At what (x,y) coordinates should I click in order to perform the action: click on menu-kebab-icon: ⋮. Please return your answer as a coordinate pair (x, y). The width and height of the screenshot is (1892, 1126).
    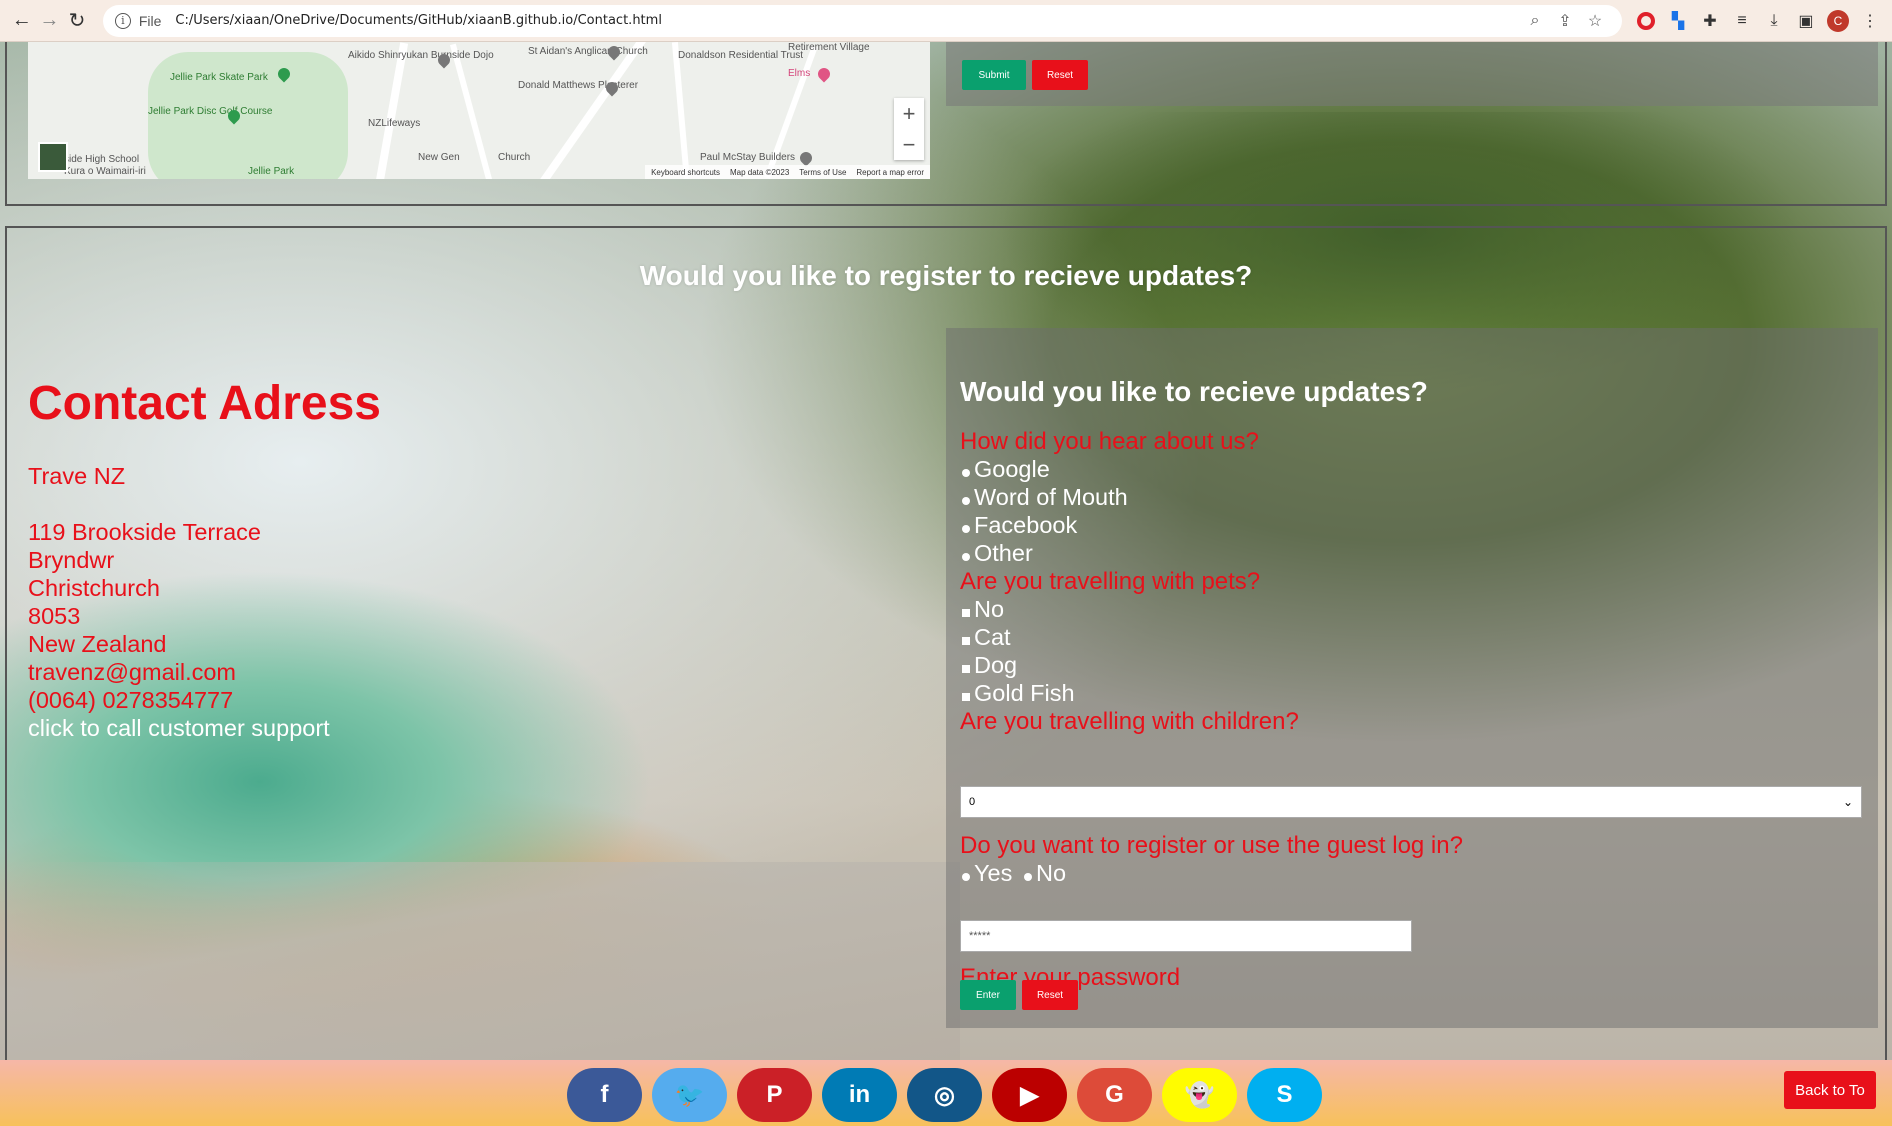
    Looking at the image, I should click on (1870, 21).